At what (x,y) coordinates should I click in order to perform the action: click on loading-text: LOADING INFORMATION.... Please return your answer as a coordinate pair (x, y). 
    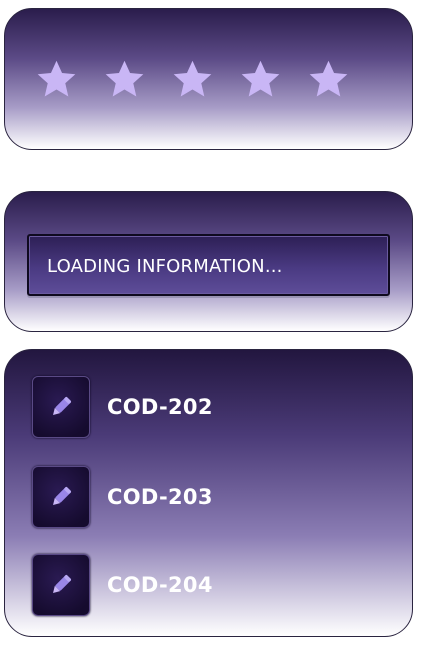
    Looking at the image, I should click on (165, 266).